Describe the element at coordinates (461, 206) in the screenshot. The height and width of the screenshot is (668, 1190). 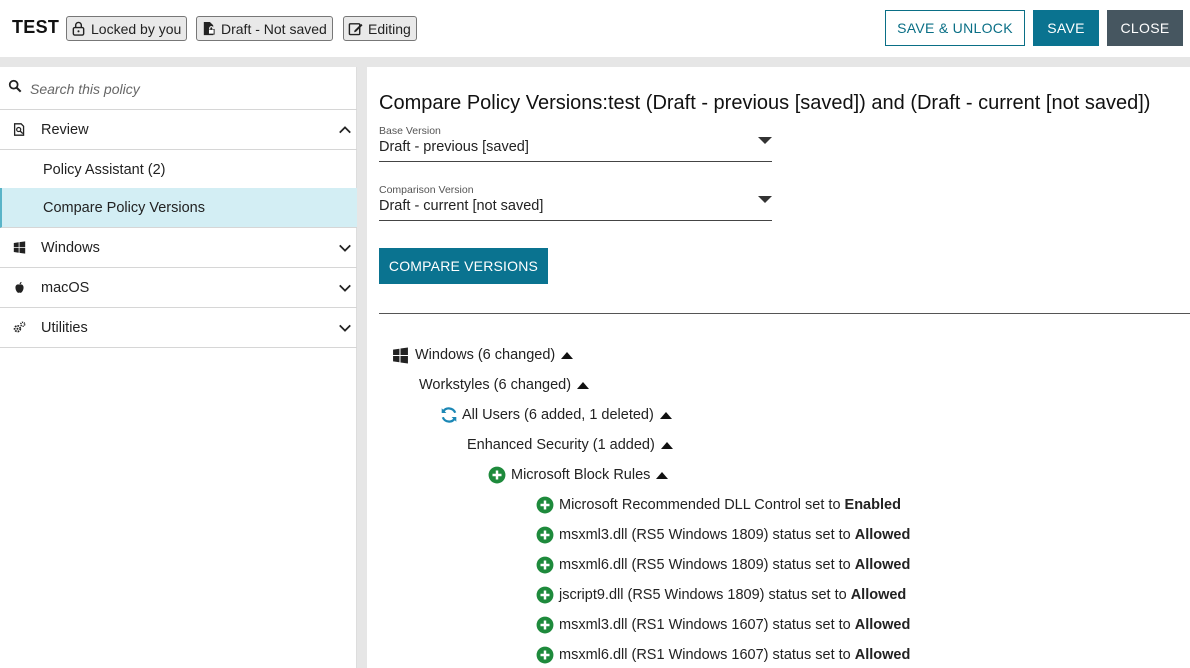
I see `comparison-version-value: Draft - current [not saved]` at that location.